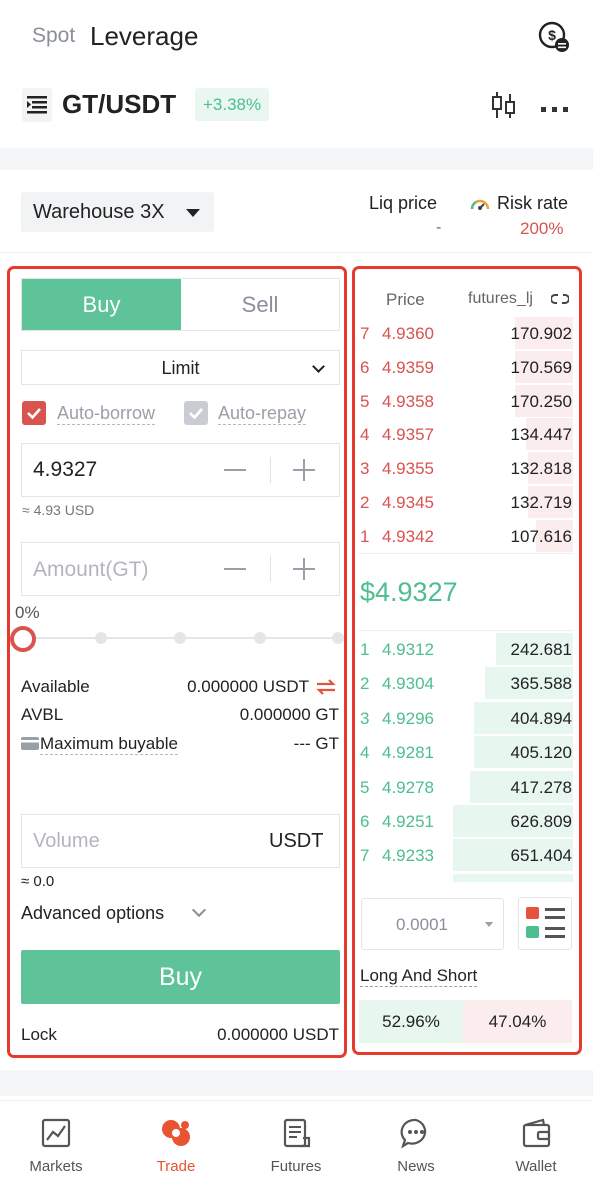 The height and width of the screenshot is (1200, 593). What do you see at coordinates (408, 753) in the screenshot?
I see `bid-price: 4.9281` at bounding box center [408, 753].